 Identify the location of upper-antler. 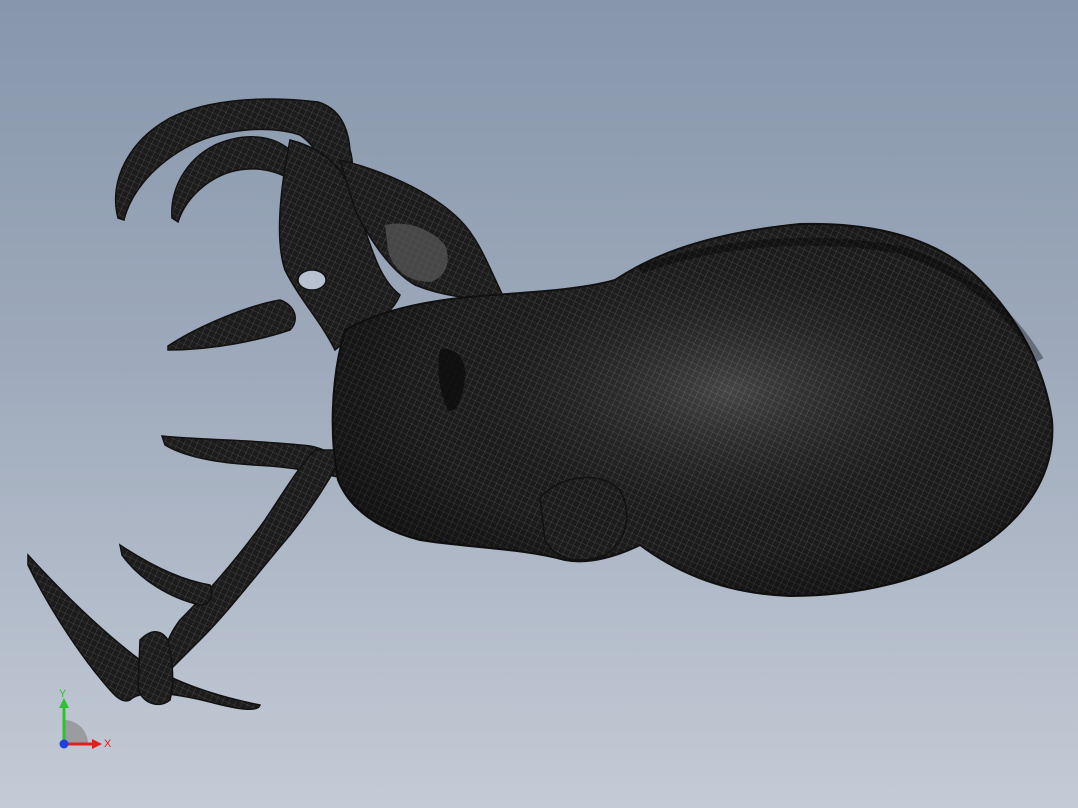
(257, 225).